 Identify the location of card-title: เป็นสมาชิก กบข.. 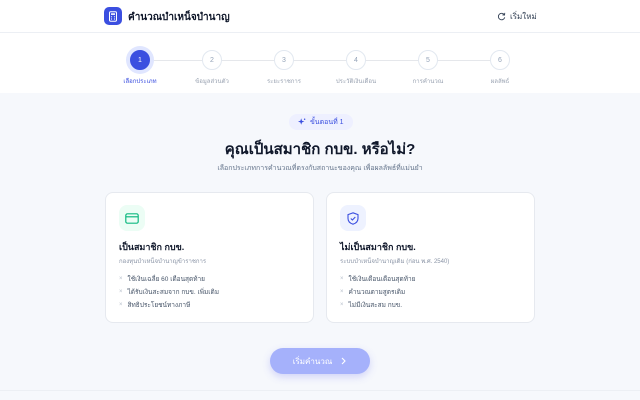
(152, 247).